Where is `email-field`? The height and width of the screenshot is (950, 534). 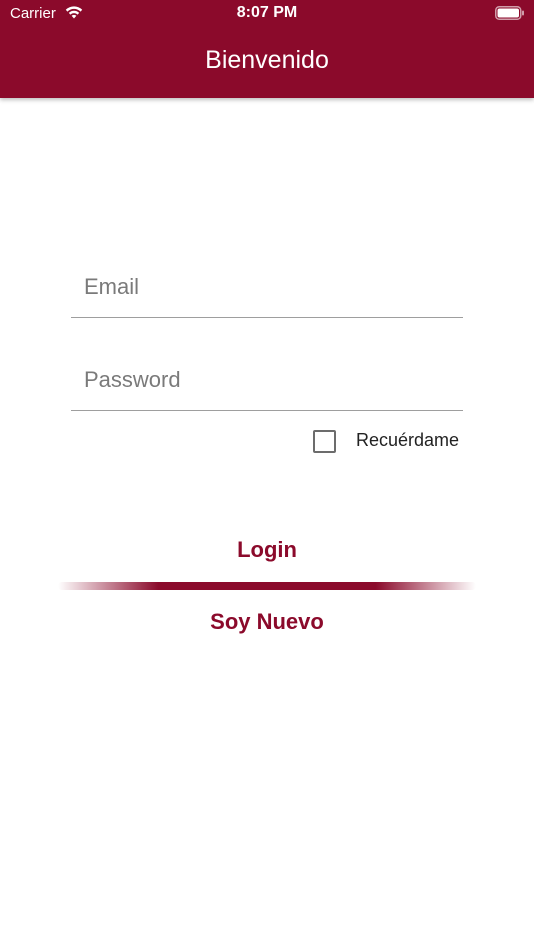 email-field is located at coordinates (267, 287).